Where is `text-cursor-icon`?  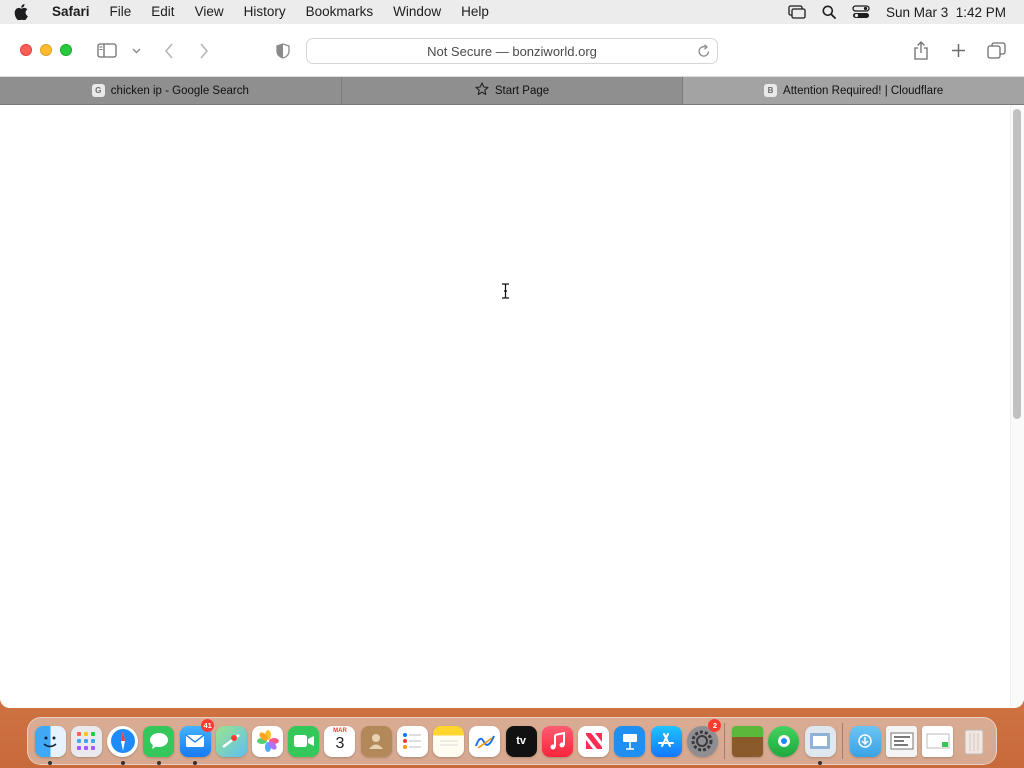 text-cursor-icon is located at coordinates (505, 293).